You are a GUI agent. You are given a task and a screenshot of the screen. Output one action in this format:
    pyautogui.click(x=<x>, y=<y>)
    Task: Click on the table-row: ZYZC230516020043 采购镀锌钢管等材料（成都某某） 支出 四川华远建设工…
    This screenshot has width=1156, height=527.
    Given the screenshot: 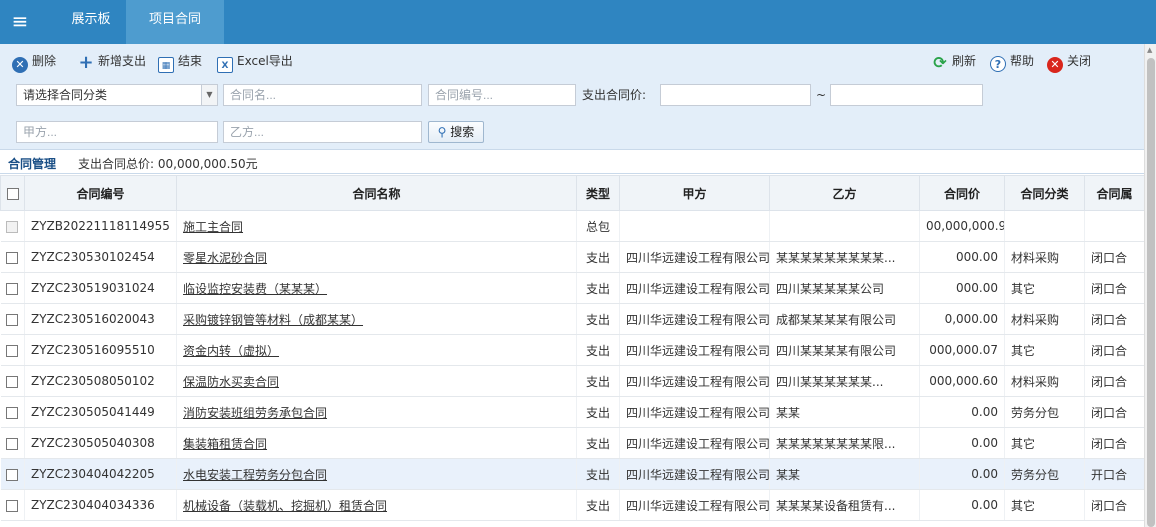 What is the action you would take?
    pyautogui.click(x=572, y=319)
    